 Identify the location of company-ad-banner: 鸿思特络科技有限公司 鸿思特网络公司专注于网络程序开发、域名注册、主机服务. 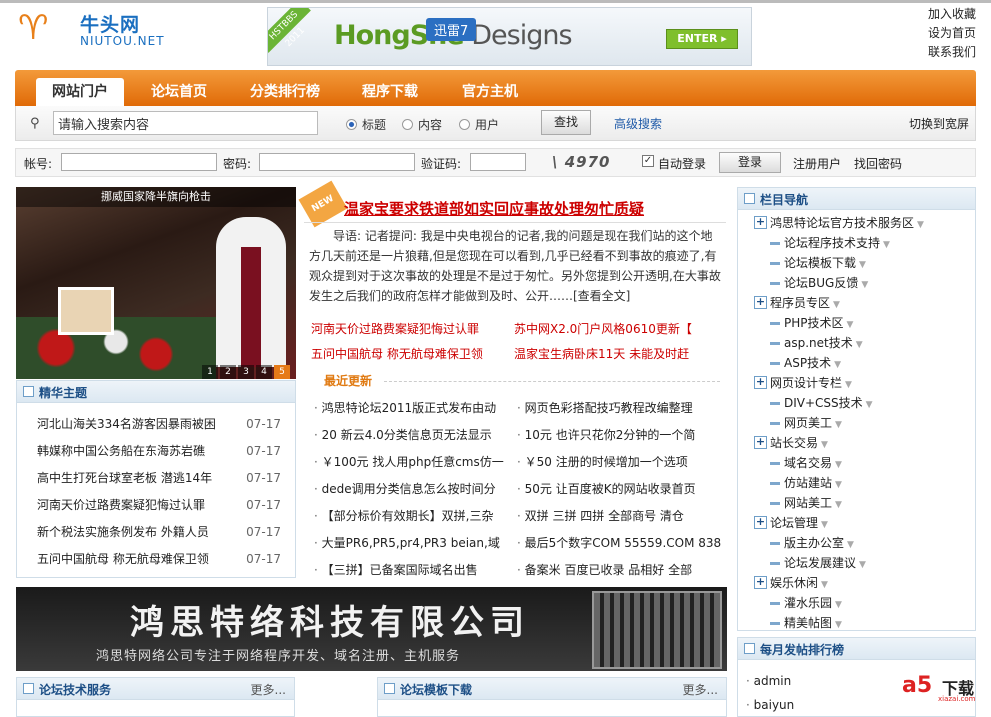
(371, 629).